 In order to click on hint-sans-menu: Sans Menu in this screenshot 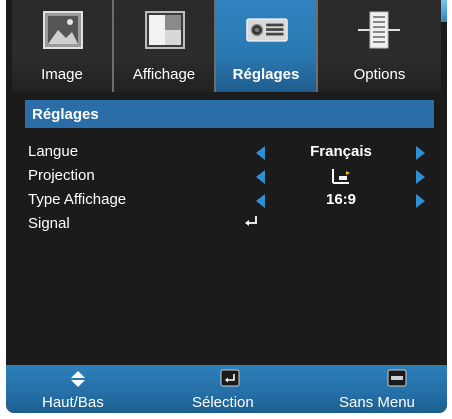, I will do `click(386, 389)`.